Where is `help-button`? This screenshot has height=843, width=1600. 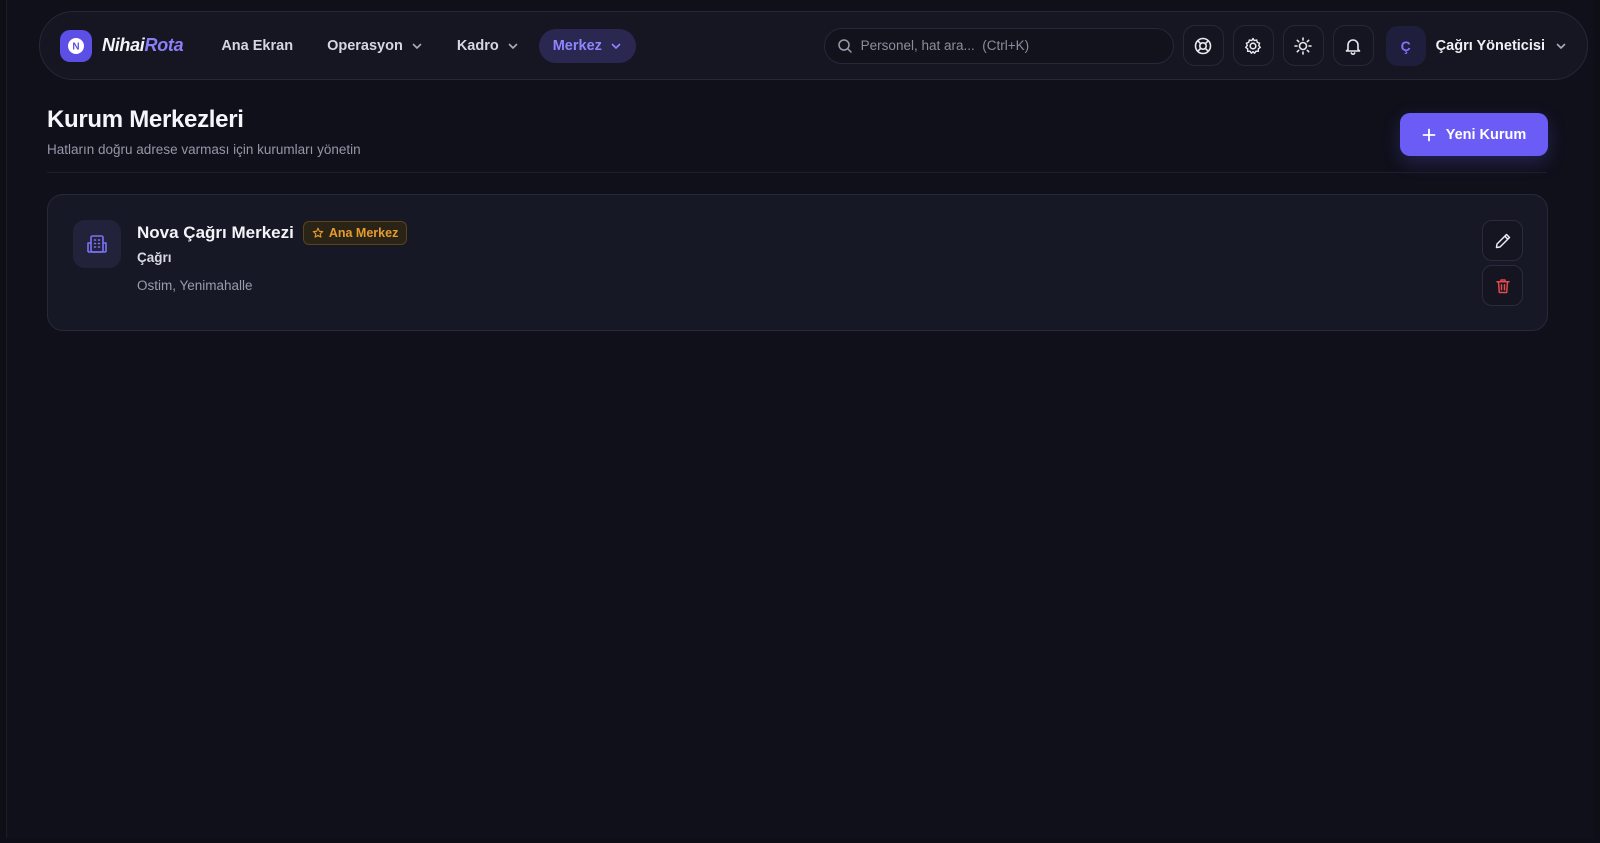 help-button is located at coordinates (1203, 45).